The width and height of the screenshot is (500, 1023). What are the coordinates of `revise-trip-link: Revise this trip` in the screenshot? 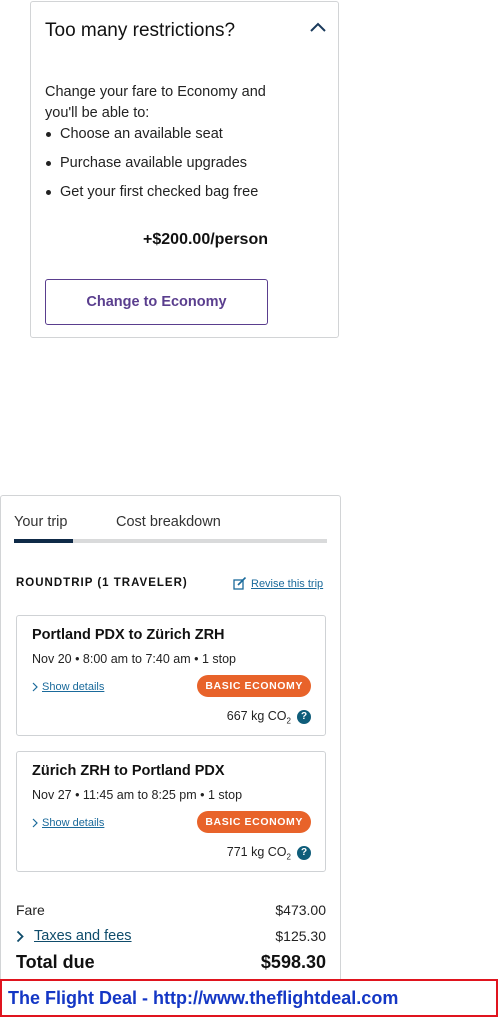 It's located at (278, 583).